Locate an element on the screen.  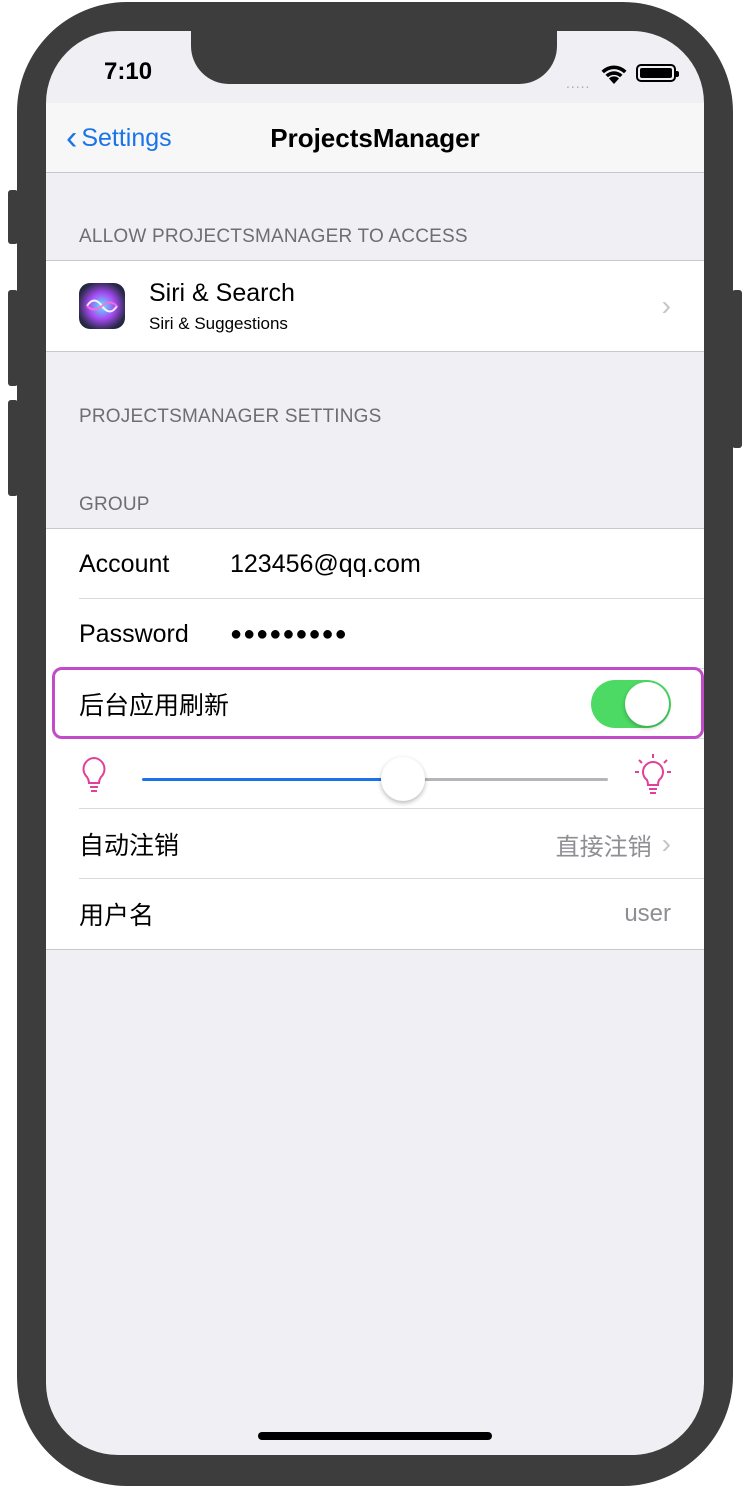
username-row: 用户名 user is located at coordinates (375, 914).